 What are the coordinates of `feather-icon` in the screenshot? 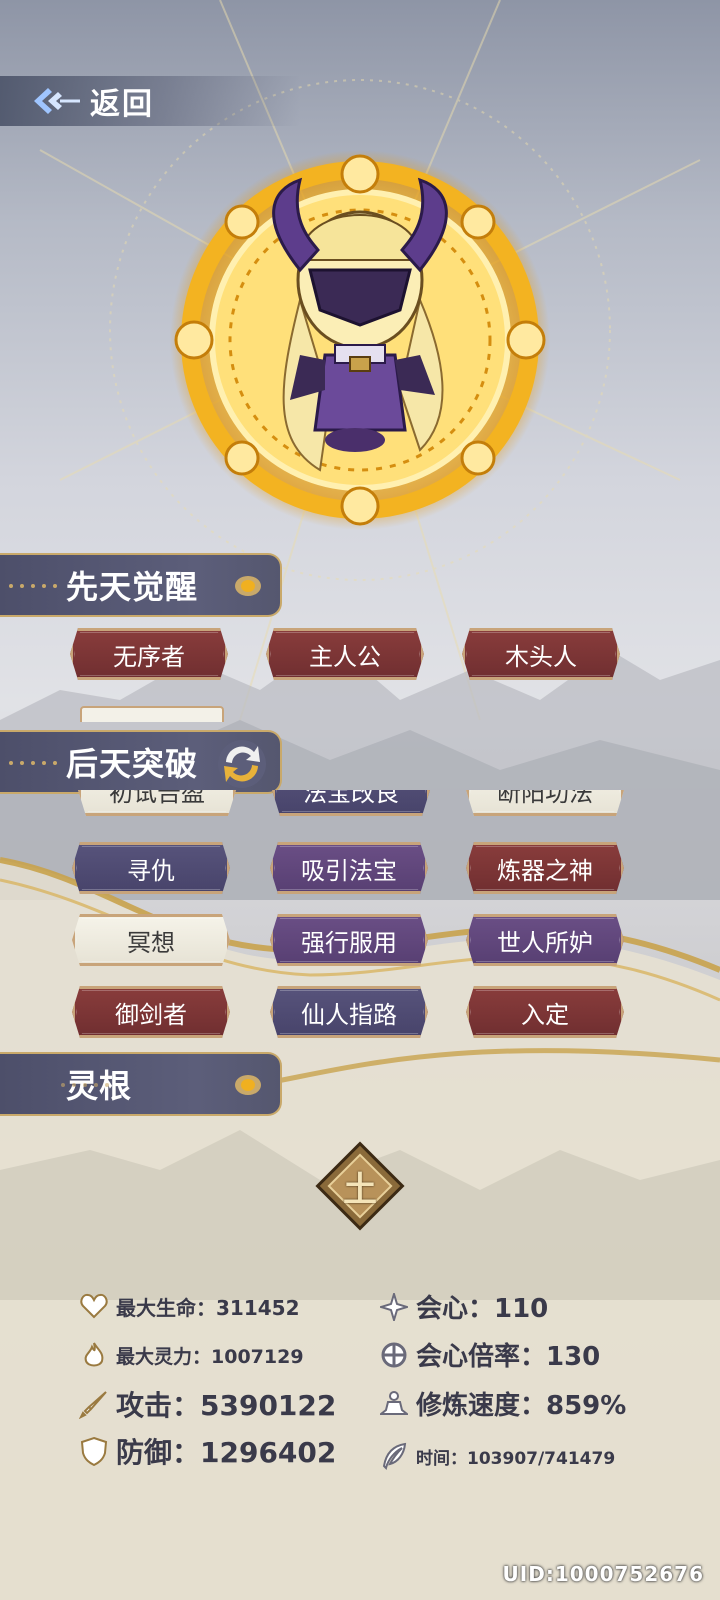 It's located at (394, 1456).